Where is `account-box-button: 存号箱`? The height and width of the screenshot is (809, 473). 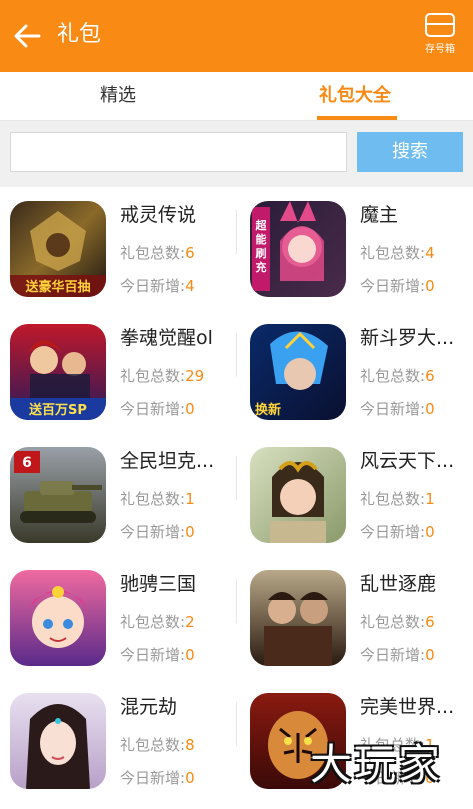 account-box-button: 存号箱 is located at coordinates (440, 37).